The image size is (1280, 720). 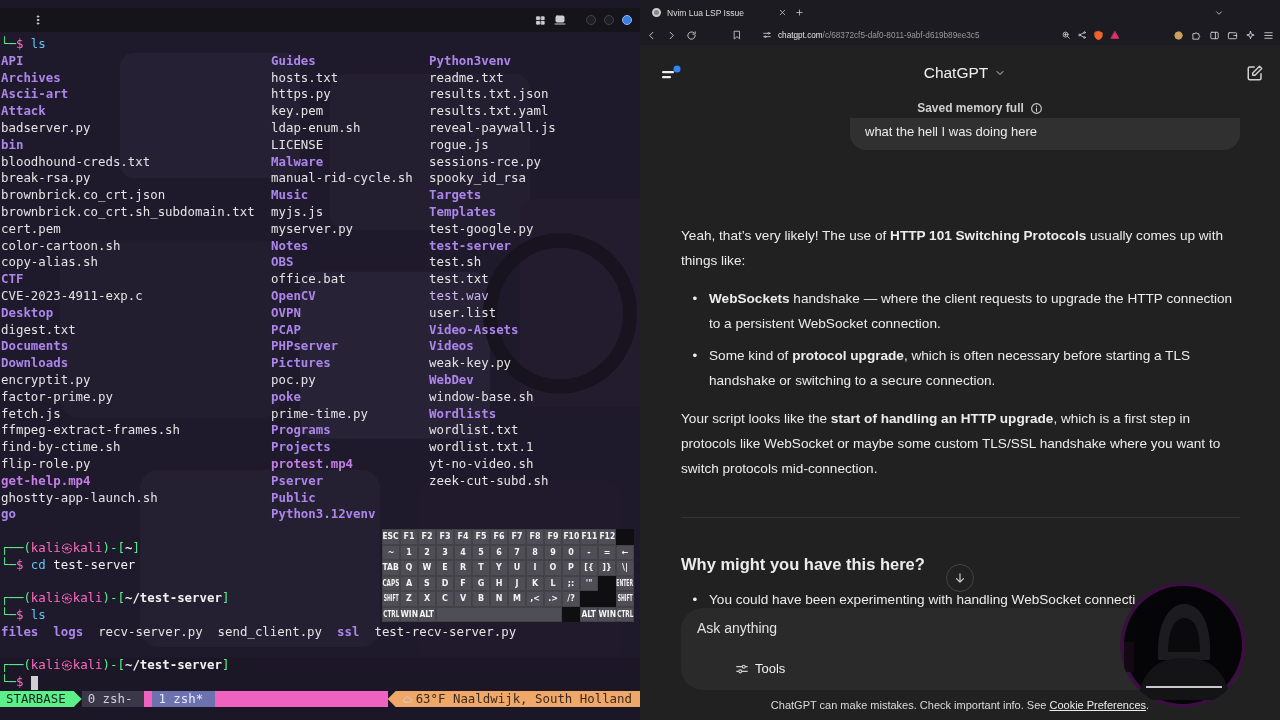 What do you see at coordinates (739, 628) in the screenshot?
I see `message-input: Ask anything` at bounding box center [739, 628].